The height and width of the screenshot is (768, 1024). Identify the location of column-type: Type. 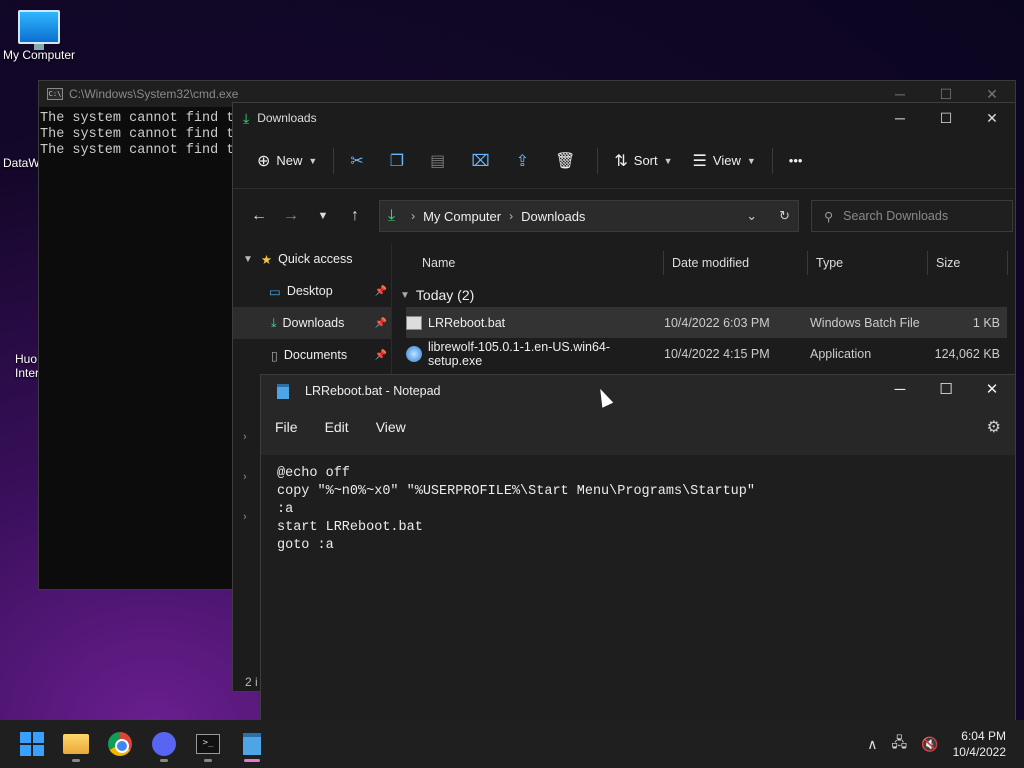
(868, 263).